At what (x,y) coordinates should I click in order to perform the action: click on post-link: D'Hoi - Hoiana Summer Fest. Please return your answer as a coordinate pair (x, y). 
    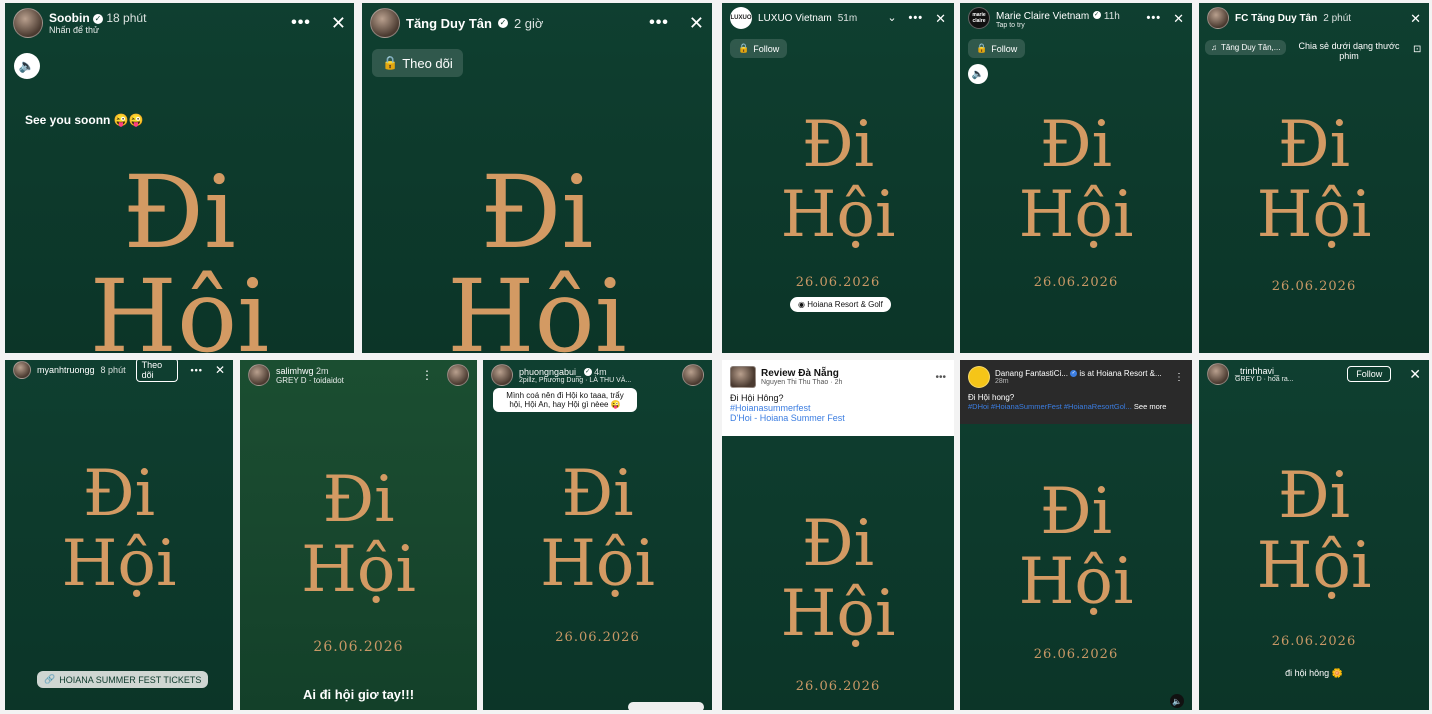
    Looking at the image, I should click on (838, 418).